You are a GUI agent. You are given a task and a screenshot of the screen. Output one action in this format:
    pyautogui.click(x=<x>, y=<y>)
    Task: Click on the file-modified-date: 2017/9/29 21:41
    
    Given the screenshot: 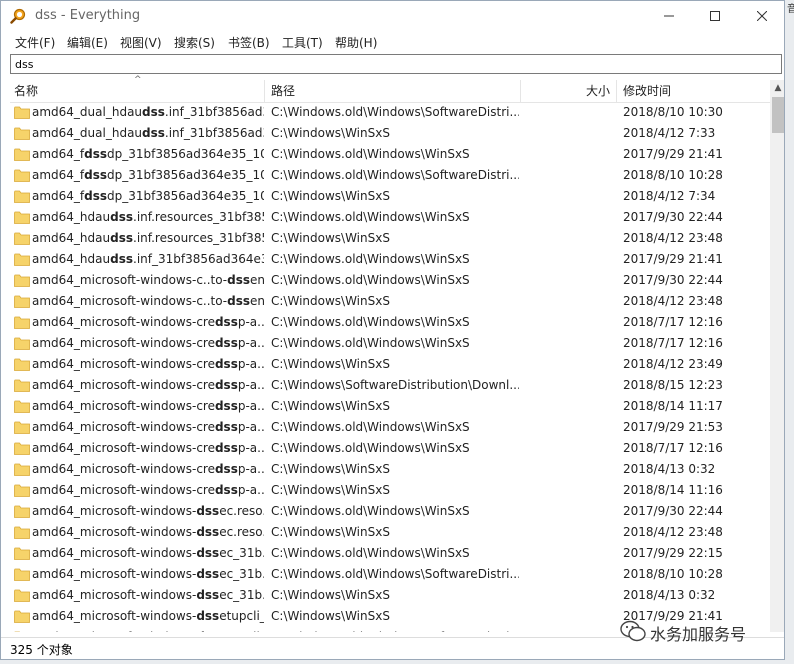 What is the action you would take?
    pyautogui.click(x=673, y=259)
    